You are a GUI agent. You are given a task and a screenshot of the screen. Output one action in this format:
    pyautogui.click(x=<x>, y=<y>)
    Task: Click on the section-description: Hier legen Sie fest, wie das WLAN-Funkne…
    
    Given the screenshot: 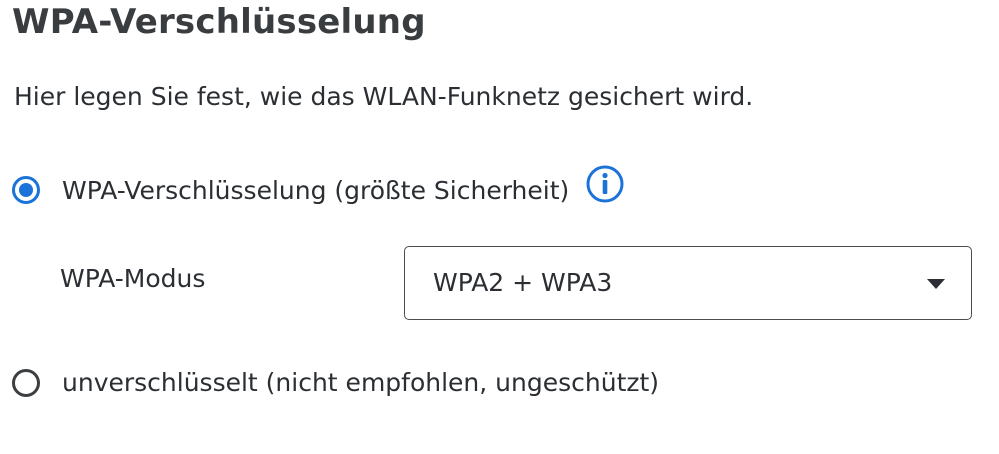 What is the action you would take?
    pyautogui.click(x=384, y=96)
    